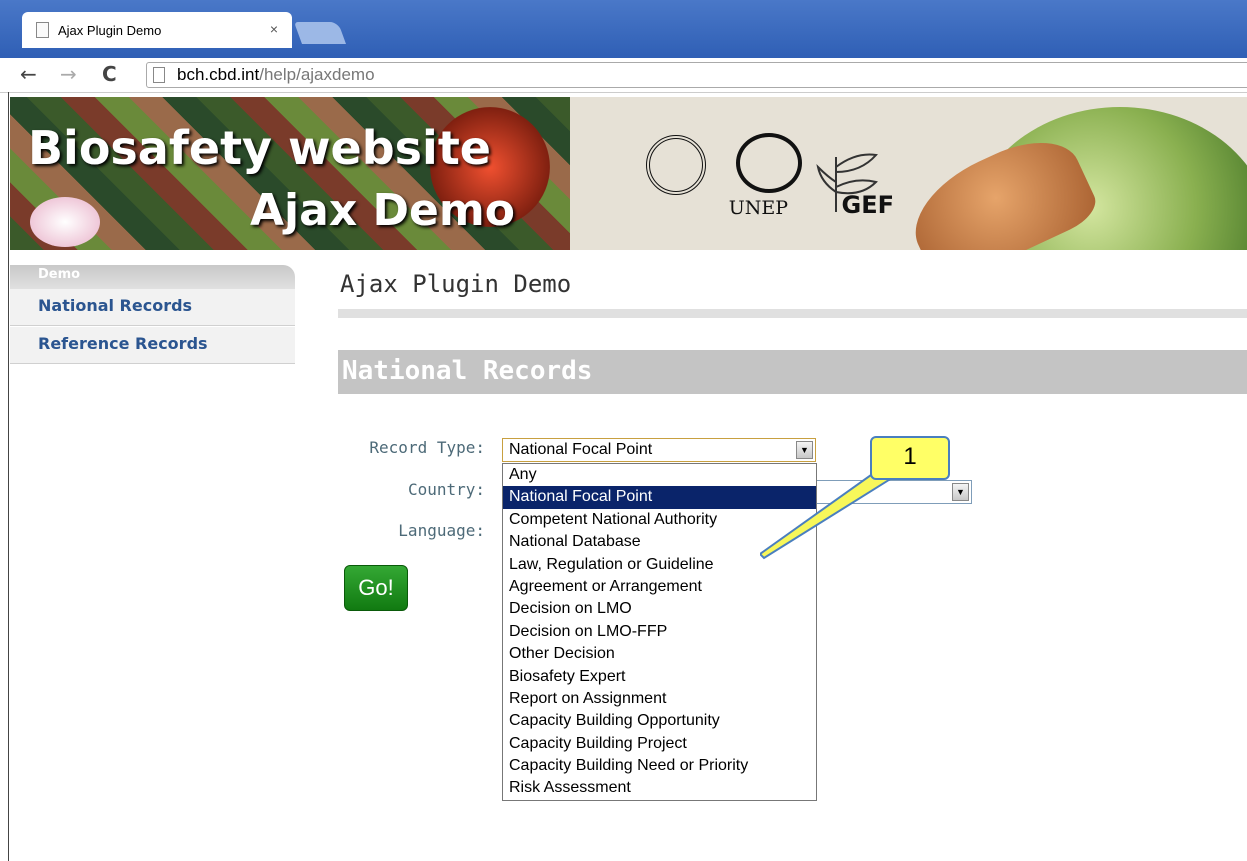  Describe the element at coordinates (152, 277) in the screenshot. I see `sidebar-header: Demo` at that location.